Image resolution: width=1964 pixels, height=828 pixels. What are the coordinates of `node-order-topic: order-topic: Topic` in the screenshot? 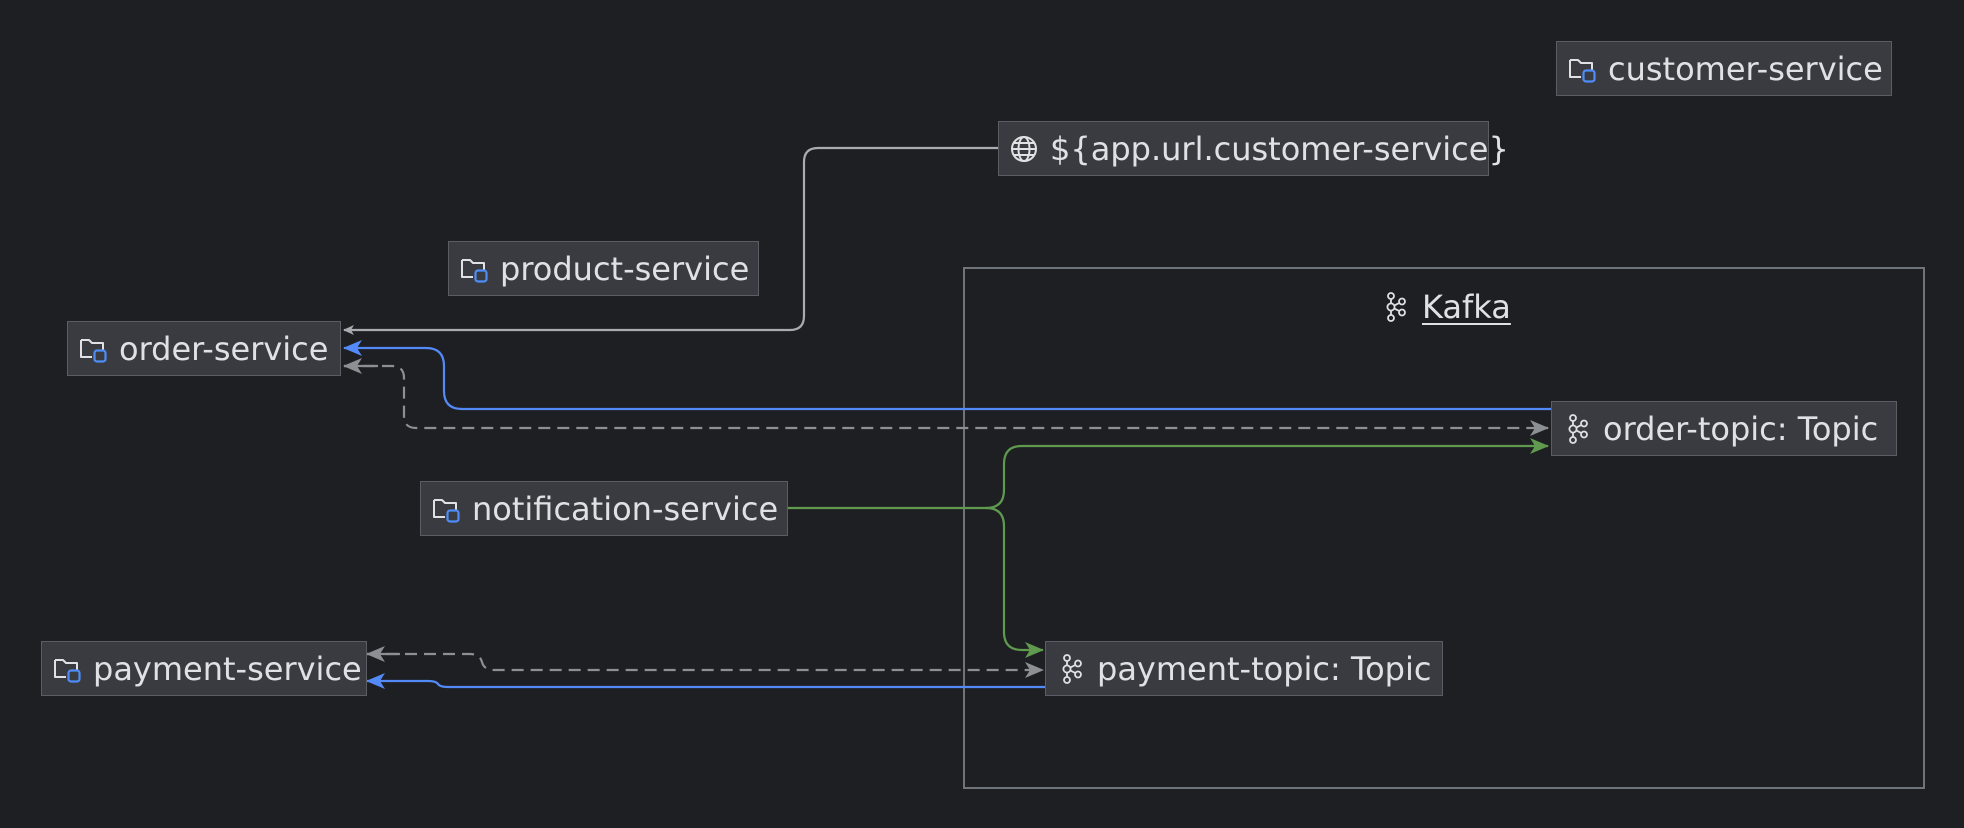 It's located at (1724, 428).